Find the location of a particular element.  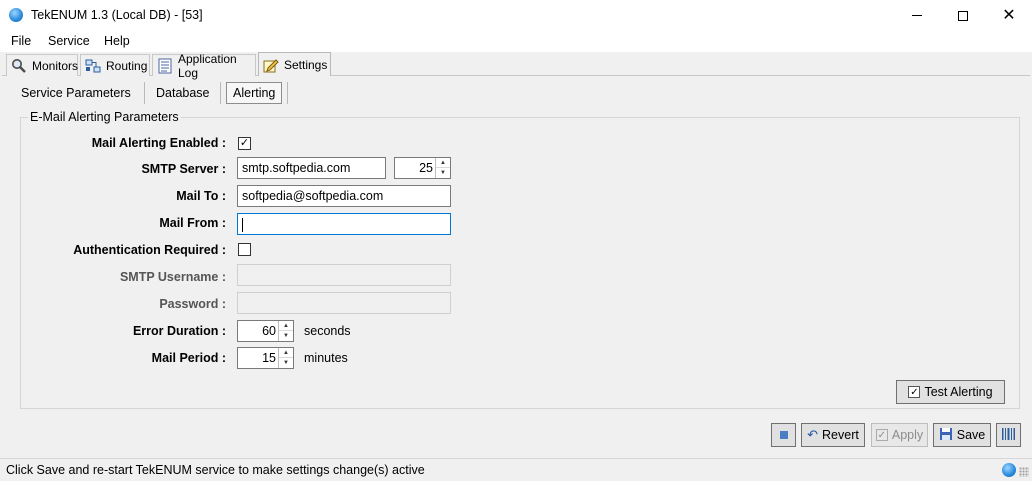

mail-period-unit: minutes is located at coordinates (326, 358).